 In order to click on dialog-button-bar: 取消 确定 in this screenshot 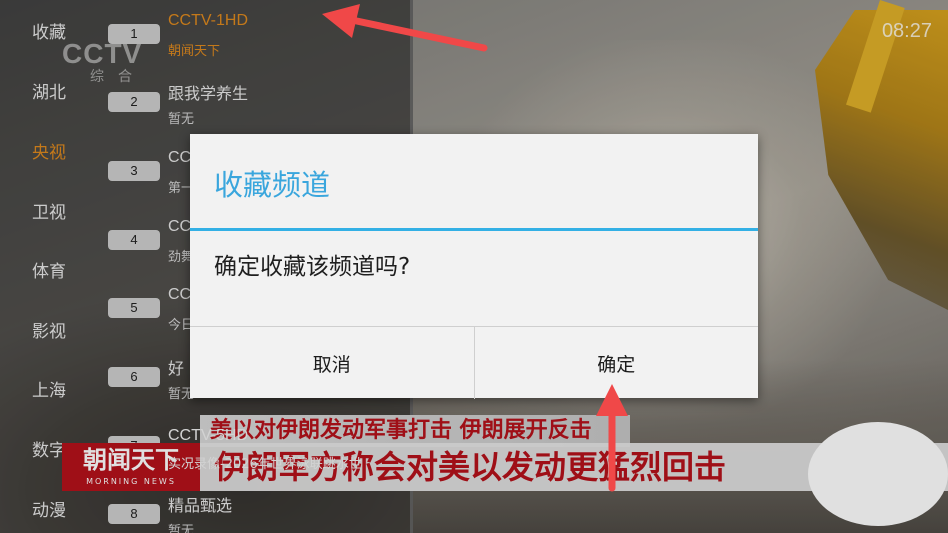, I will do `click(474, 362)`.